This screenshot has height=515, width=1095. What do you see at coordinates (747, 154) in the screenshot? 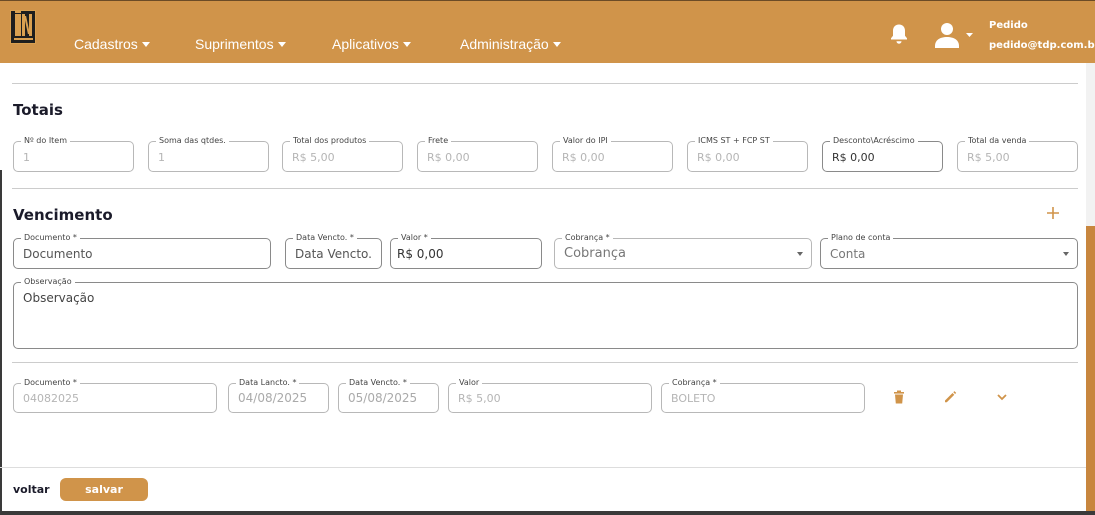
I see `field-icms-st: ICMS ST + FCP ST R$ 0,00` at bounding box center [747, 154].